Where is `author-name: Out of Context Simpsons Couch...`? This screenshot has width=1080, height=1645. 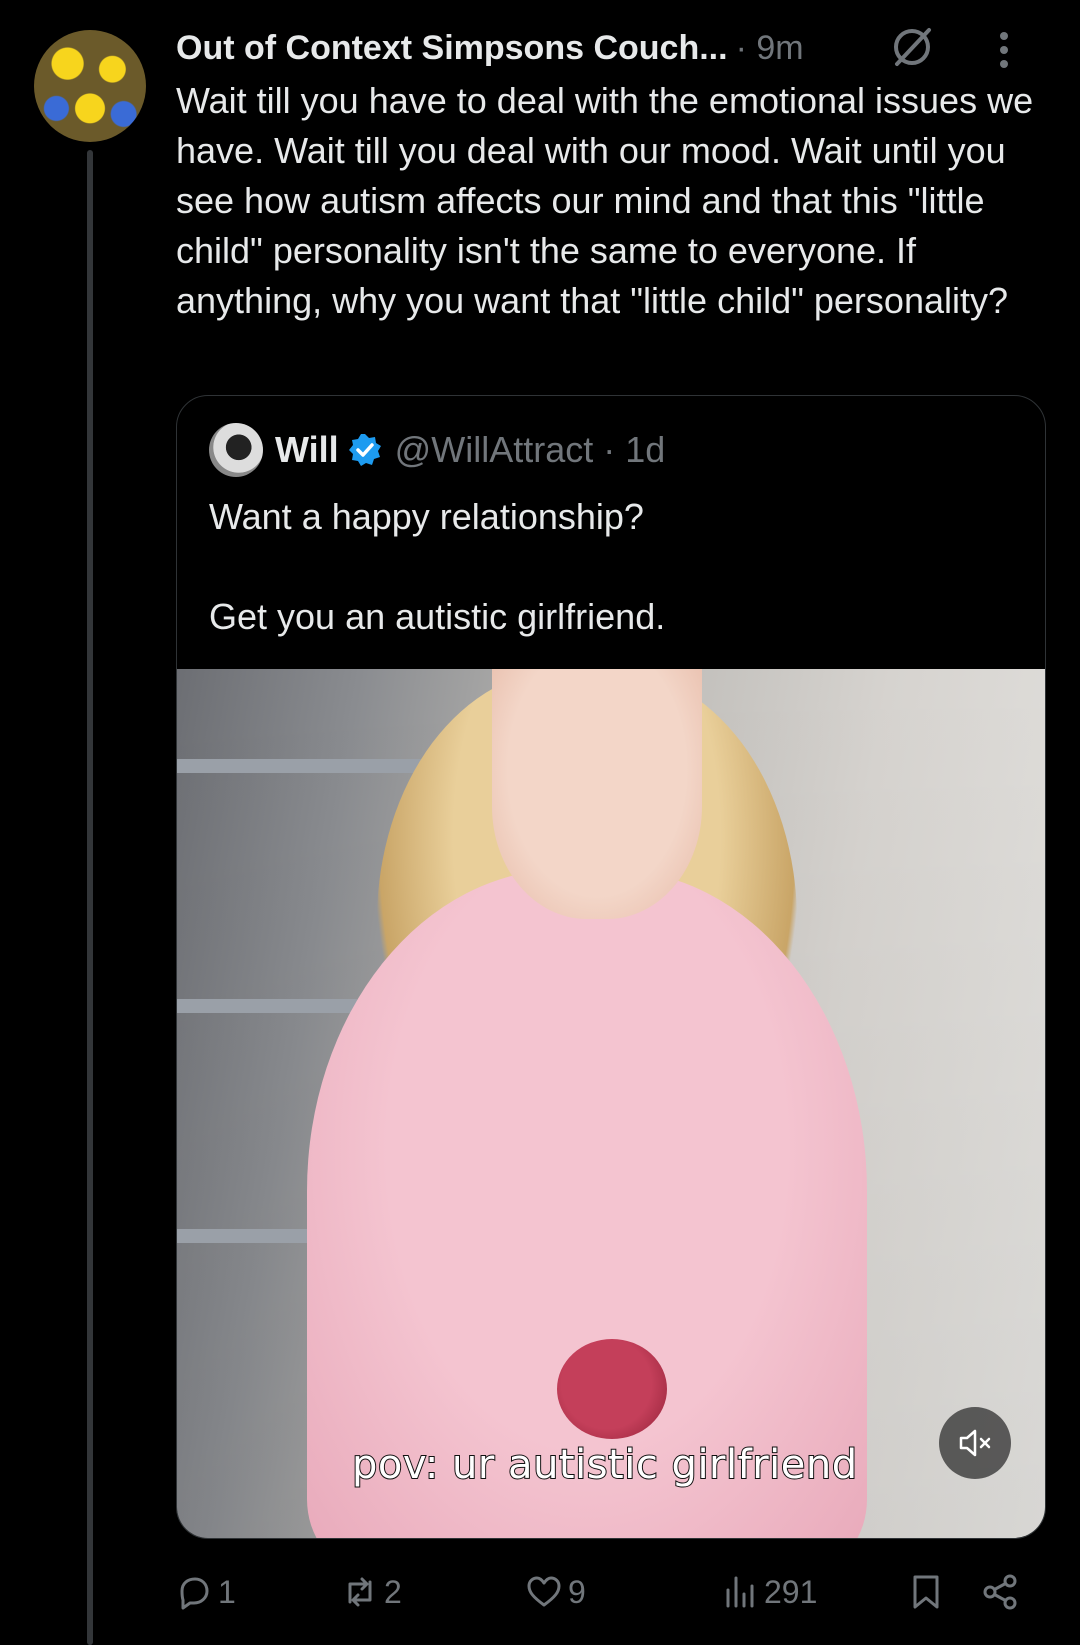 author-name: Out of Context Simpsons Couch... is located at coordinates (452, 48).